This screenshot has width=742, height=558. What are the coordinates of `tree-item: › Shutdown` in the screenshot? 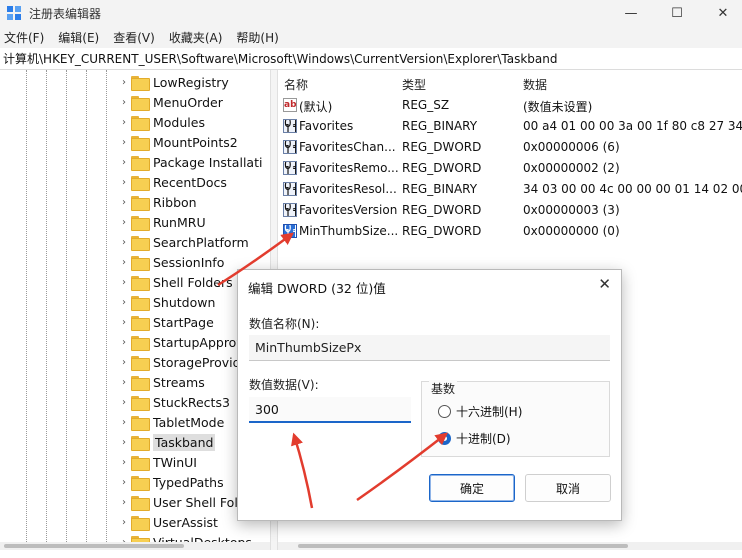 It's located at (166, 302).